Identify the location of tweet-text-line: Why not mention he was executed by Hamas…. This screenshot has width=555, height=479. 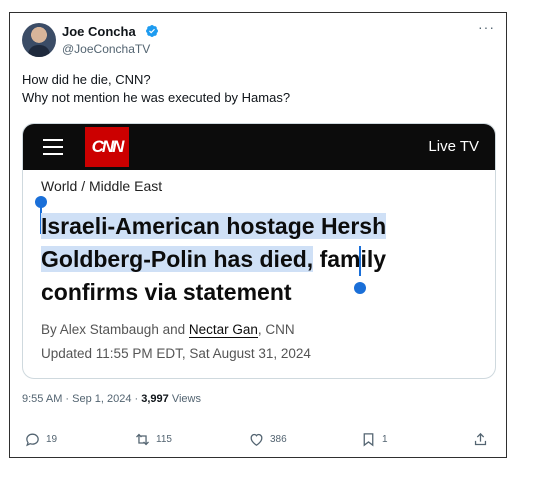
(156, 97).